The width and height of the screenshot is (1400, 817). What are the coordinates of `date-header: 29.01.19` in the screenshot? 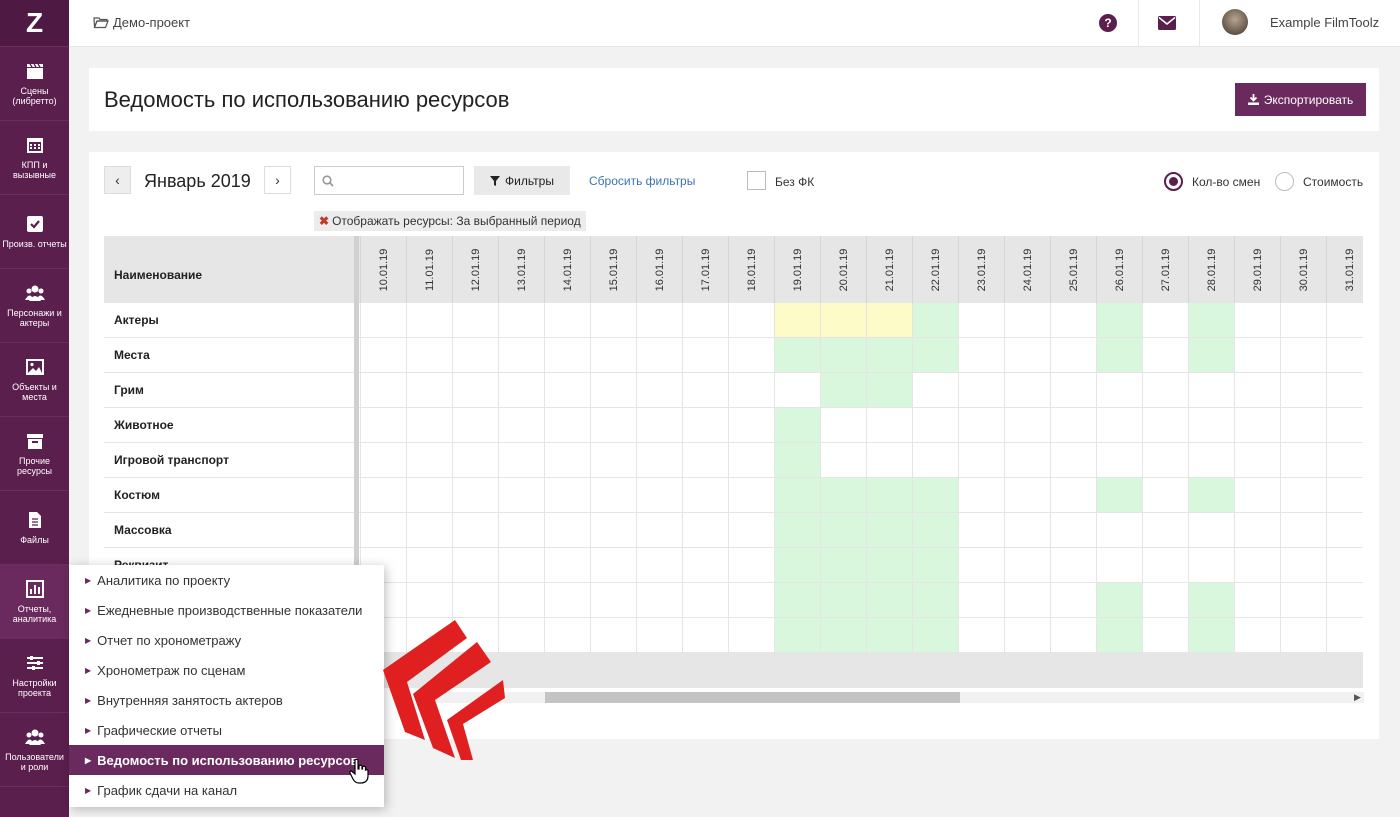 It's located at (1257, 269).